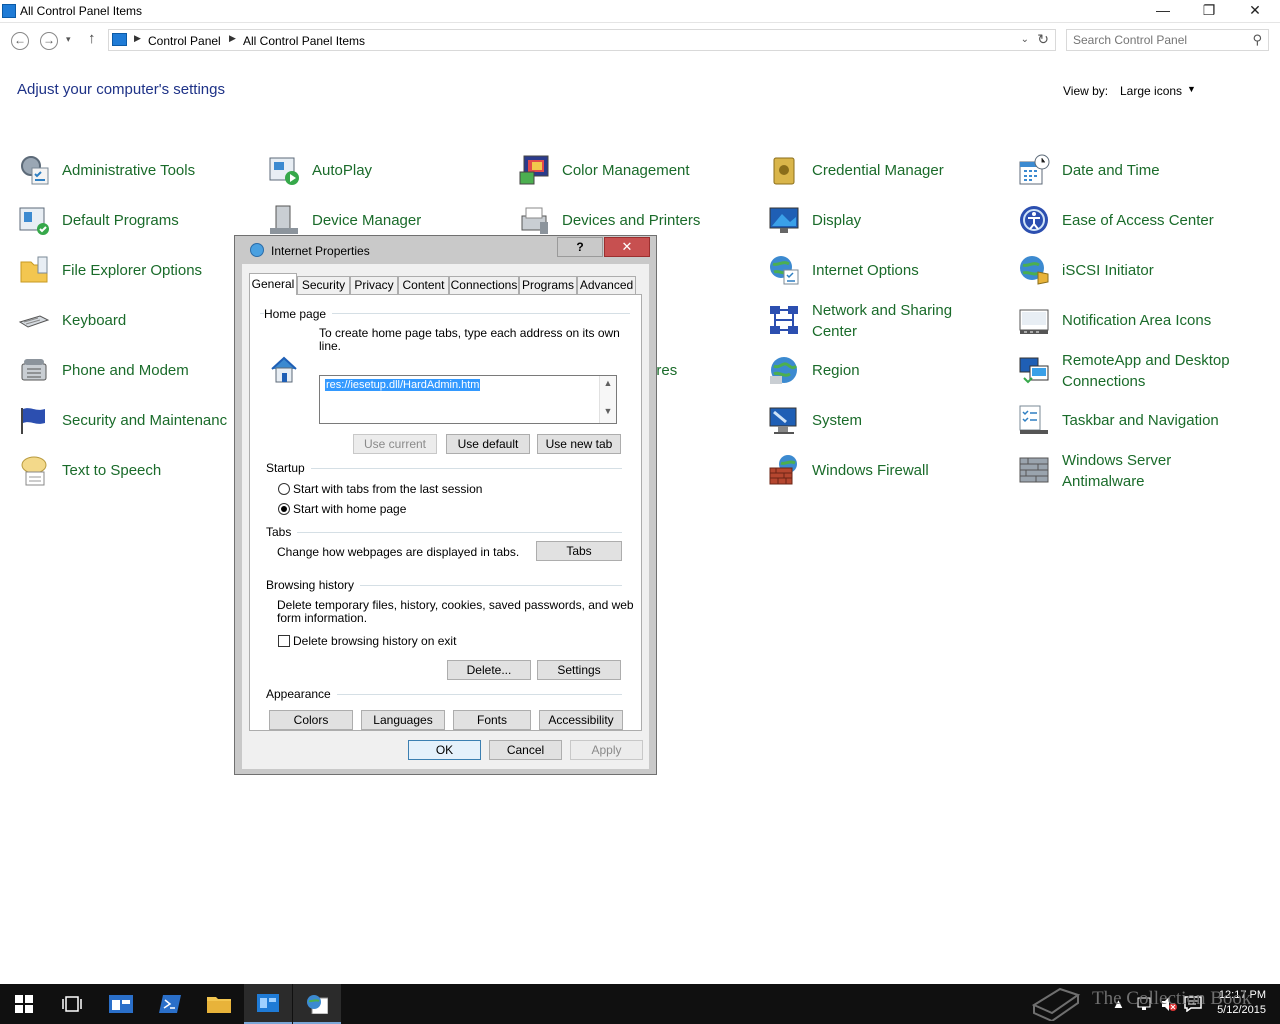 The width and height of the screenshot is (1280, 1024). What do you see at coordinates (444, 750) in the screenshot?
I see `ok-button: OK` at bounding box center [444, 750].